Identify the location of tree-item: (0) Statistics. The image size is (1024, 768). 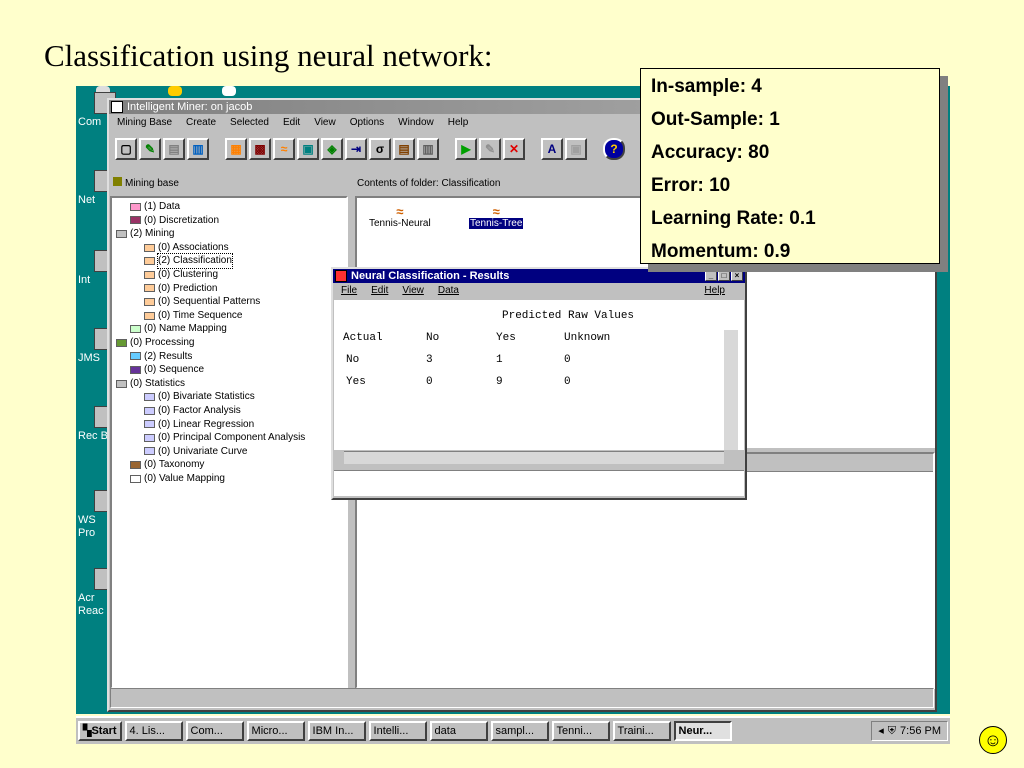
(229, 384).